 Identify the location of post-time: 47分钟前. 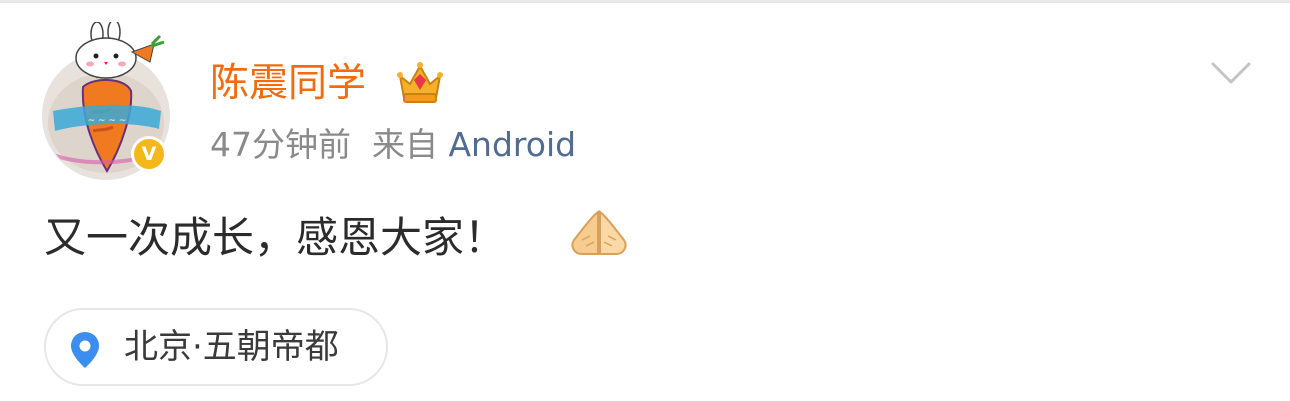
(280, 144).